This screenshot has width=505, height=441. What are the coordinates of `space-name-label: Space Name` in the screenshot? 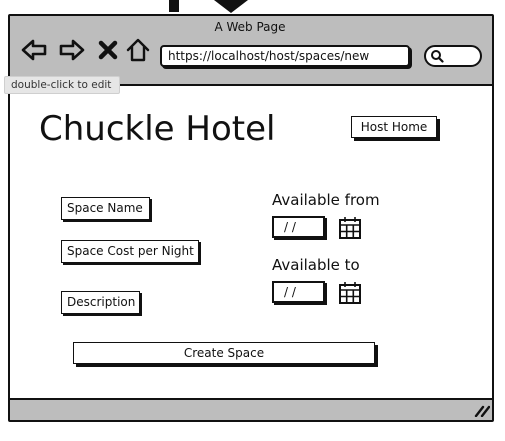 It's located at (105, 208).